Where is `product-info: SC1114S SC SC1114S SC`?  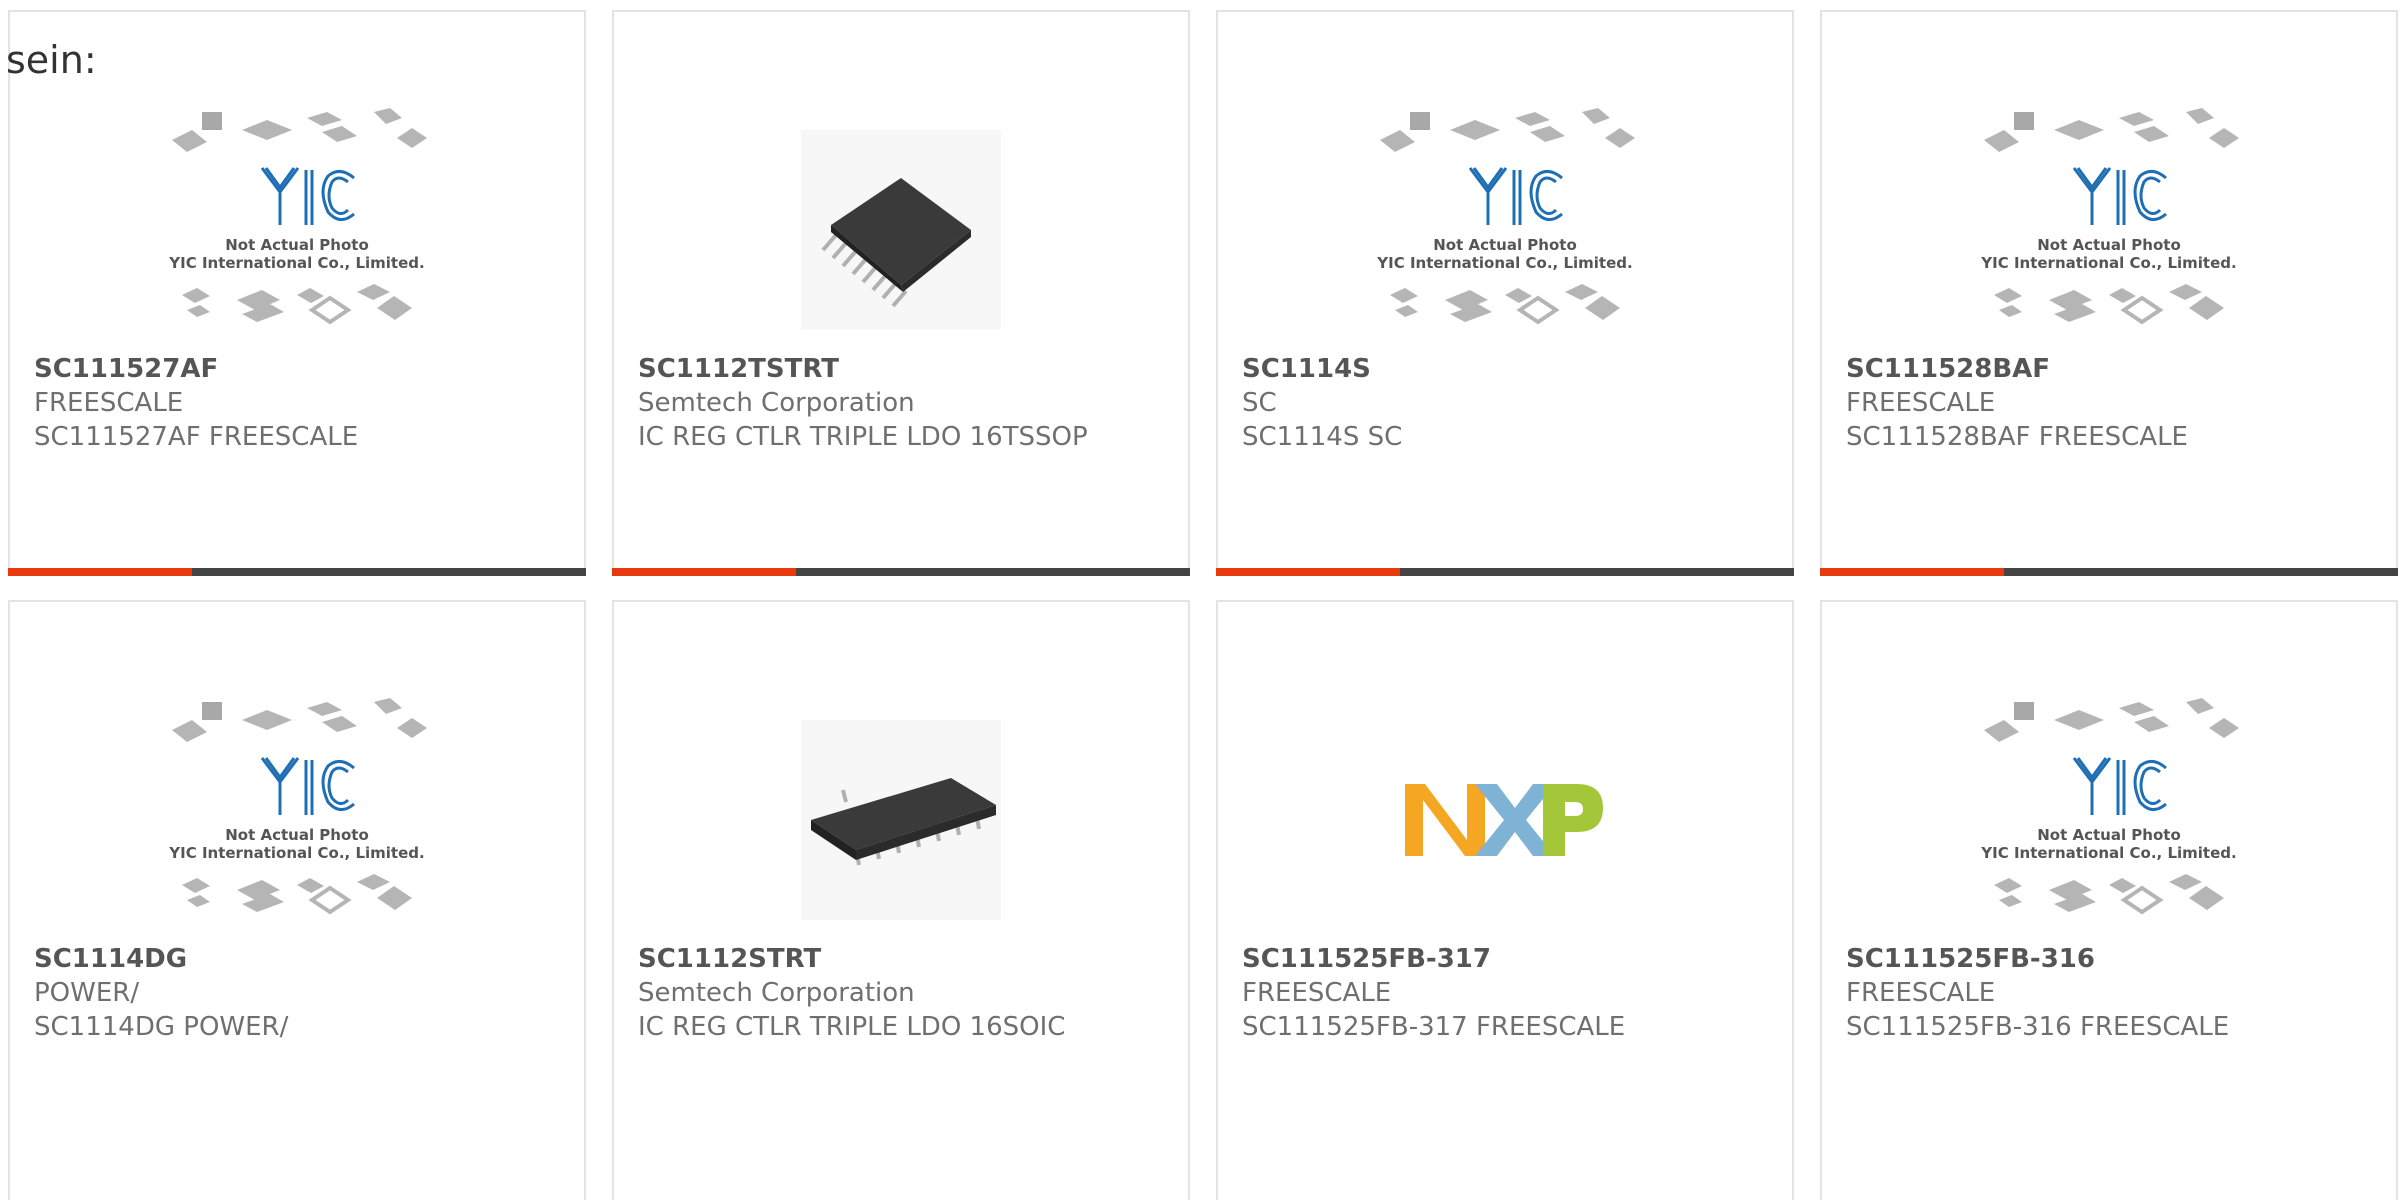 product-info: SC1114S SC SC1114S SC is located at coordinates (1505, 403).